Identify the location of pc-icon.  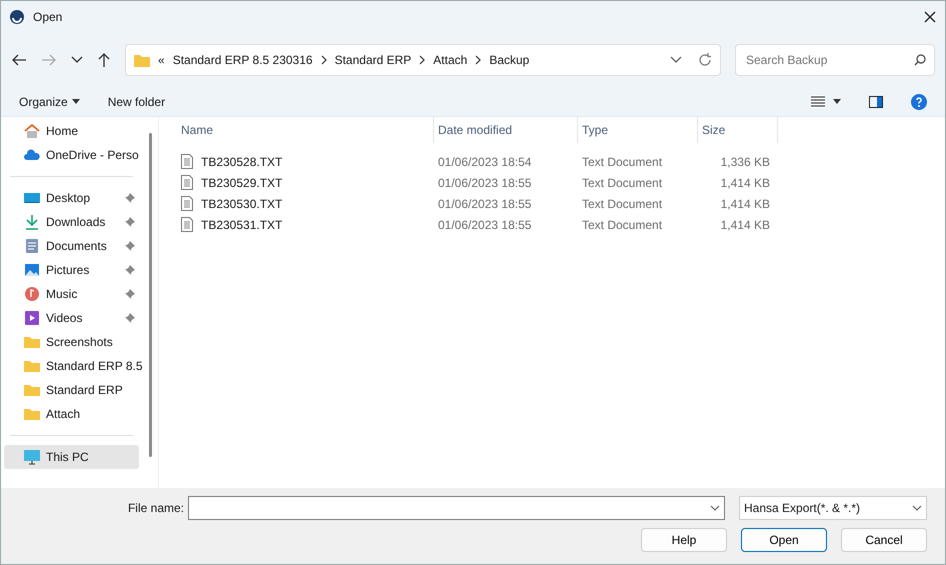
(32, 457).